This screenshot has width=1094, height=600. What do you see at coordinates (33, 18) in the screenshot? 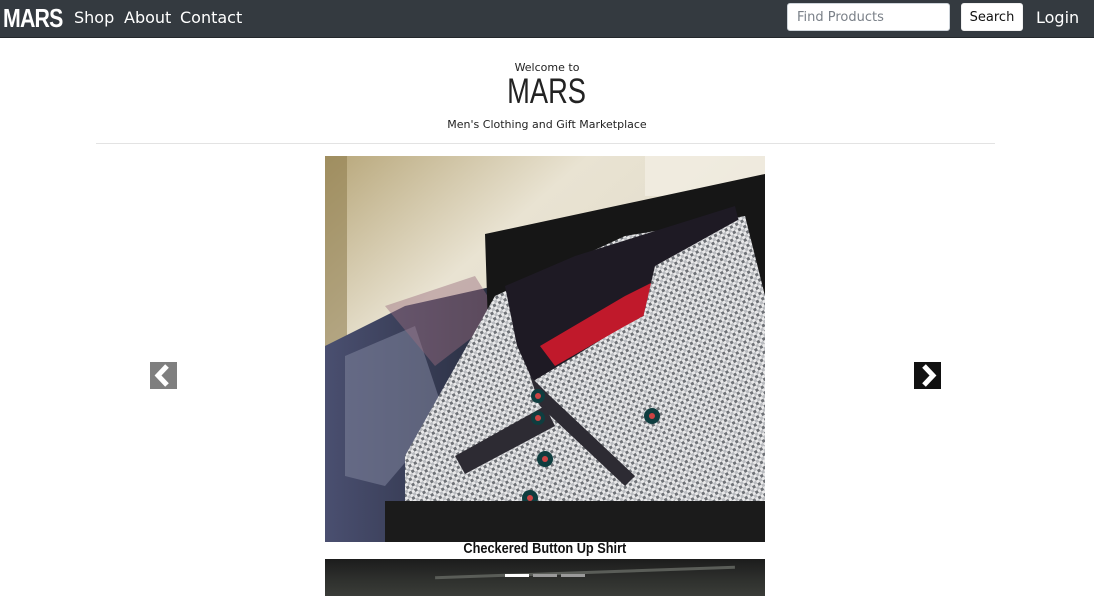
I see `brand-logo: MARS` at bounding box center [33, 18].